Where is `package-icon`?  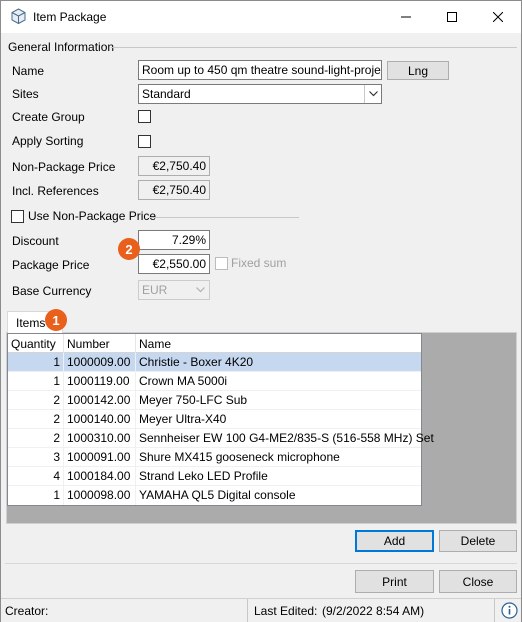
package-icon is located at coordinates (18, 16).